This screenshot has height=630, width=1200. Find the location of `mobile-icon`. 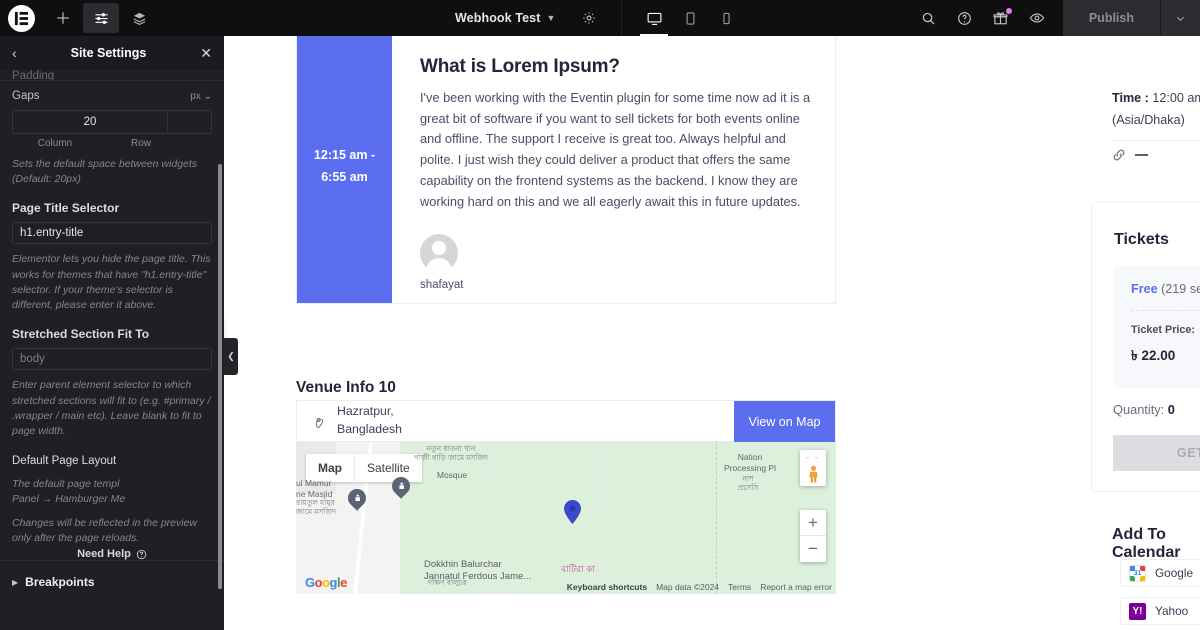

mobile-icon is located at coordinates (726, 18).